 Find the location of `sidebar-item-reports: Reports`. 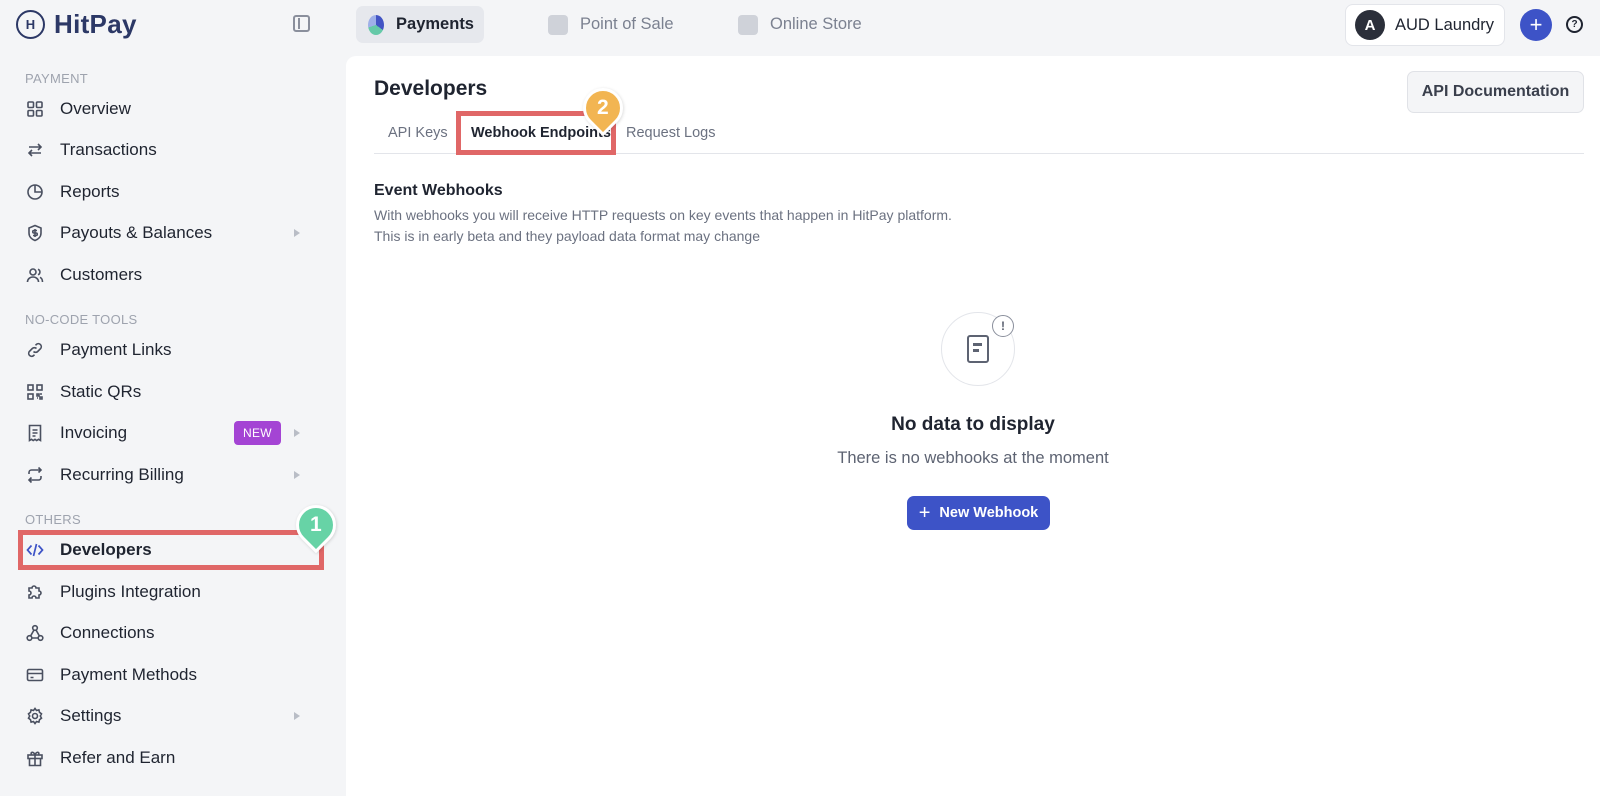

sidebar-item-reports: Reports is located at coordinates (160, 192).